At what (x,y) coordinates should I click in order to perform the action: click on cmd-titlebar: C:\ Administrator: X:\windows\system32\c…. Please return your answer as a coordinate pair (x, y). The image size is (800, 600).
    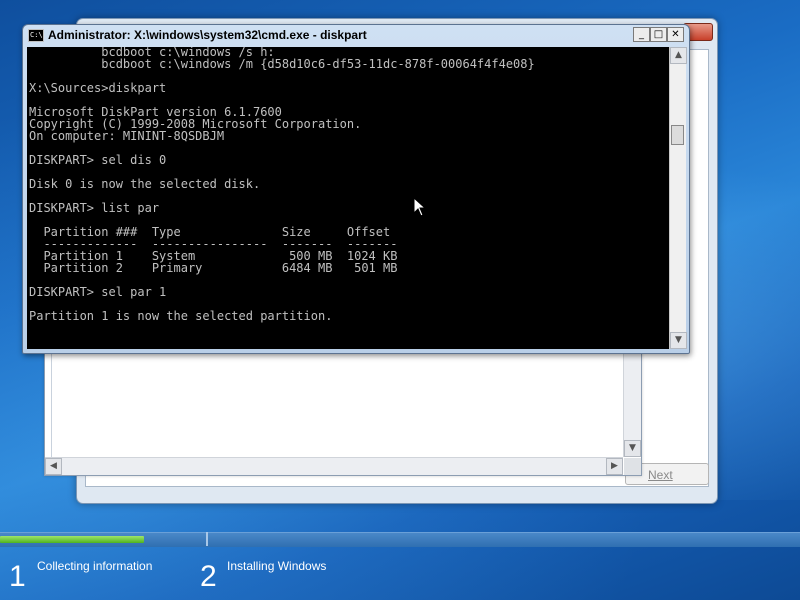
    Looking at the image, I should click on (356, 36).